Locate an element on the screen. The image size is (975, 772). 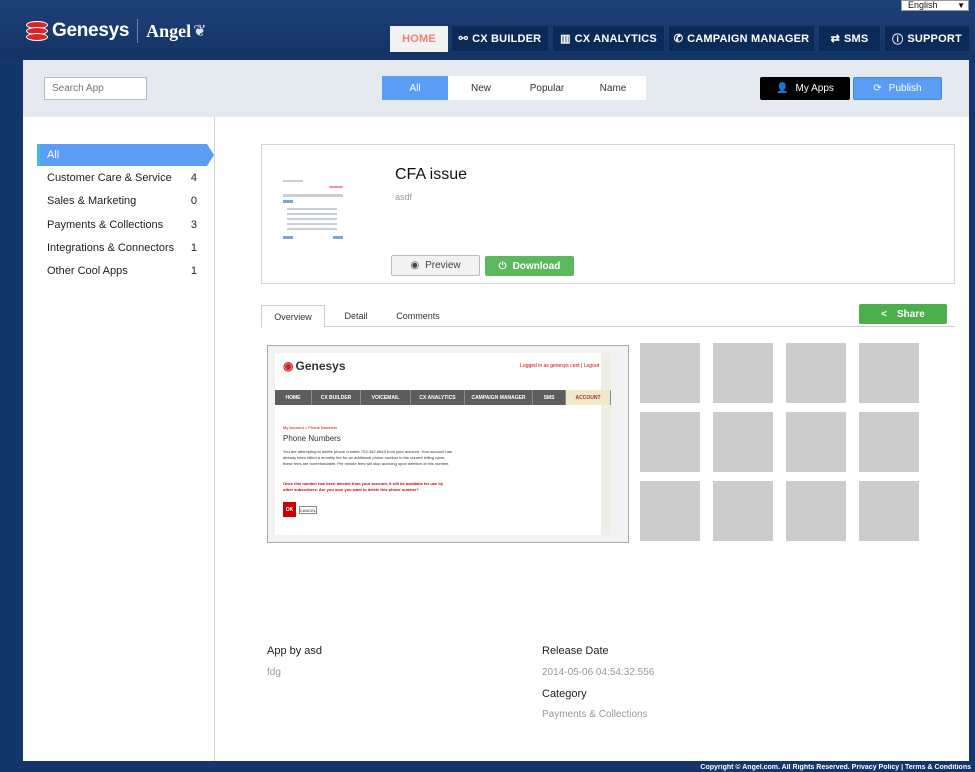
tab-support-label: SUPPORT is located at coordinates (934, 38).